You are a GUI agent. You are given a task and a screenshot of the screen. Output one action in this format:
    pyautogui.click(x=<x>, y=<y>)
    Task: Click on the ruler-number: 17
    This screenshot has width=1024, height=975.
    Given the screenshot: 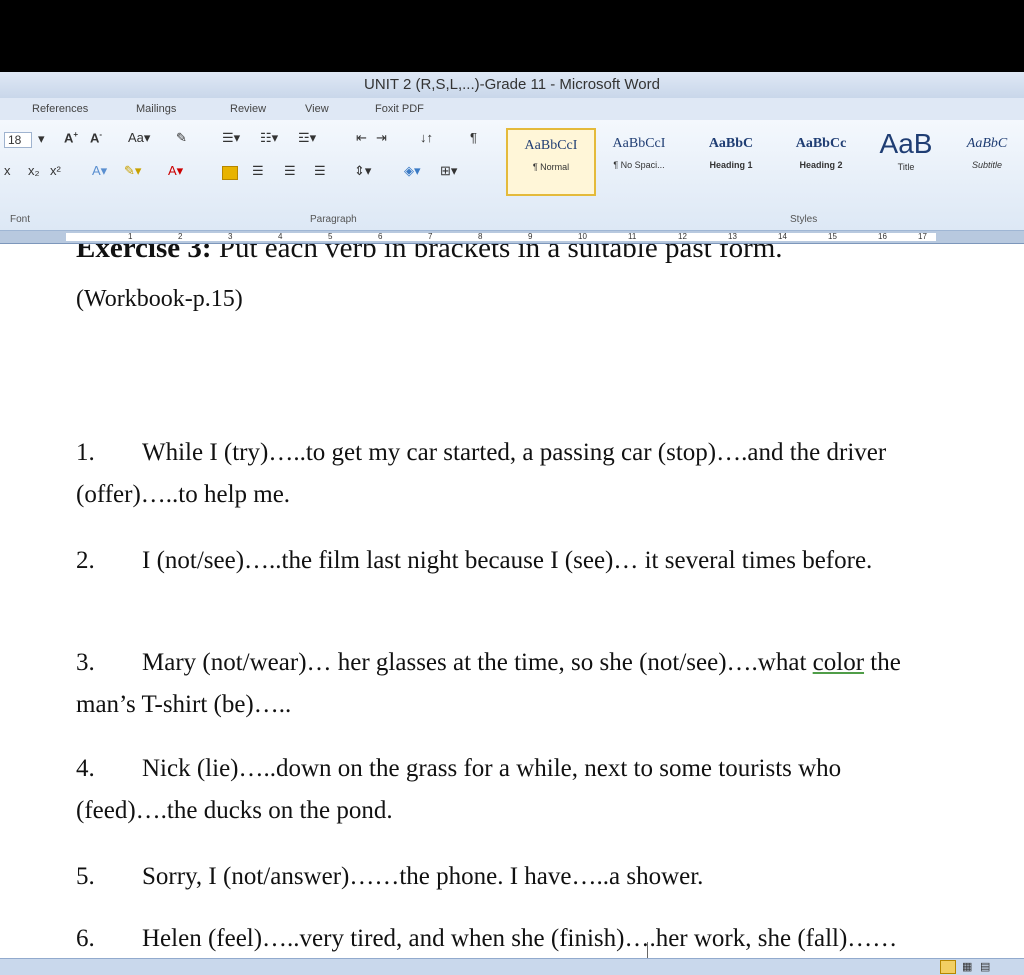 What is the action you would take?
    pyautogui.click(x=922, y=236)
    